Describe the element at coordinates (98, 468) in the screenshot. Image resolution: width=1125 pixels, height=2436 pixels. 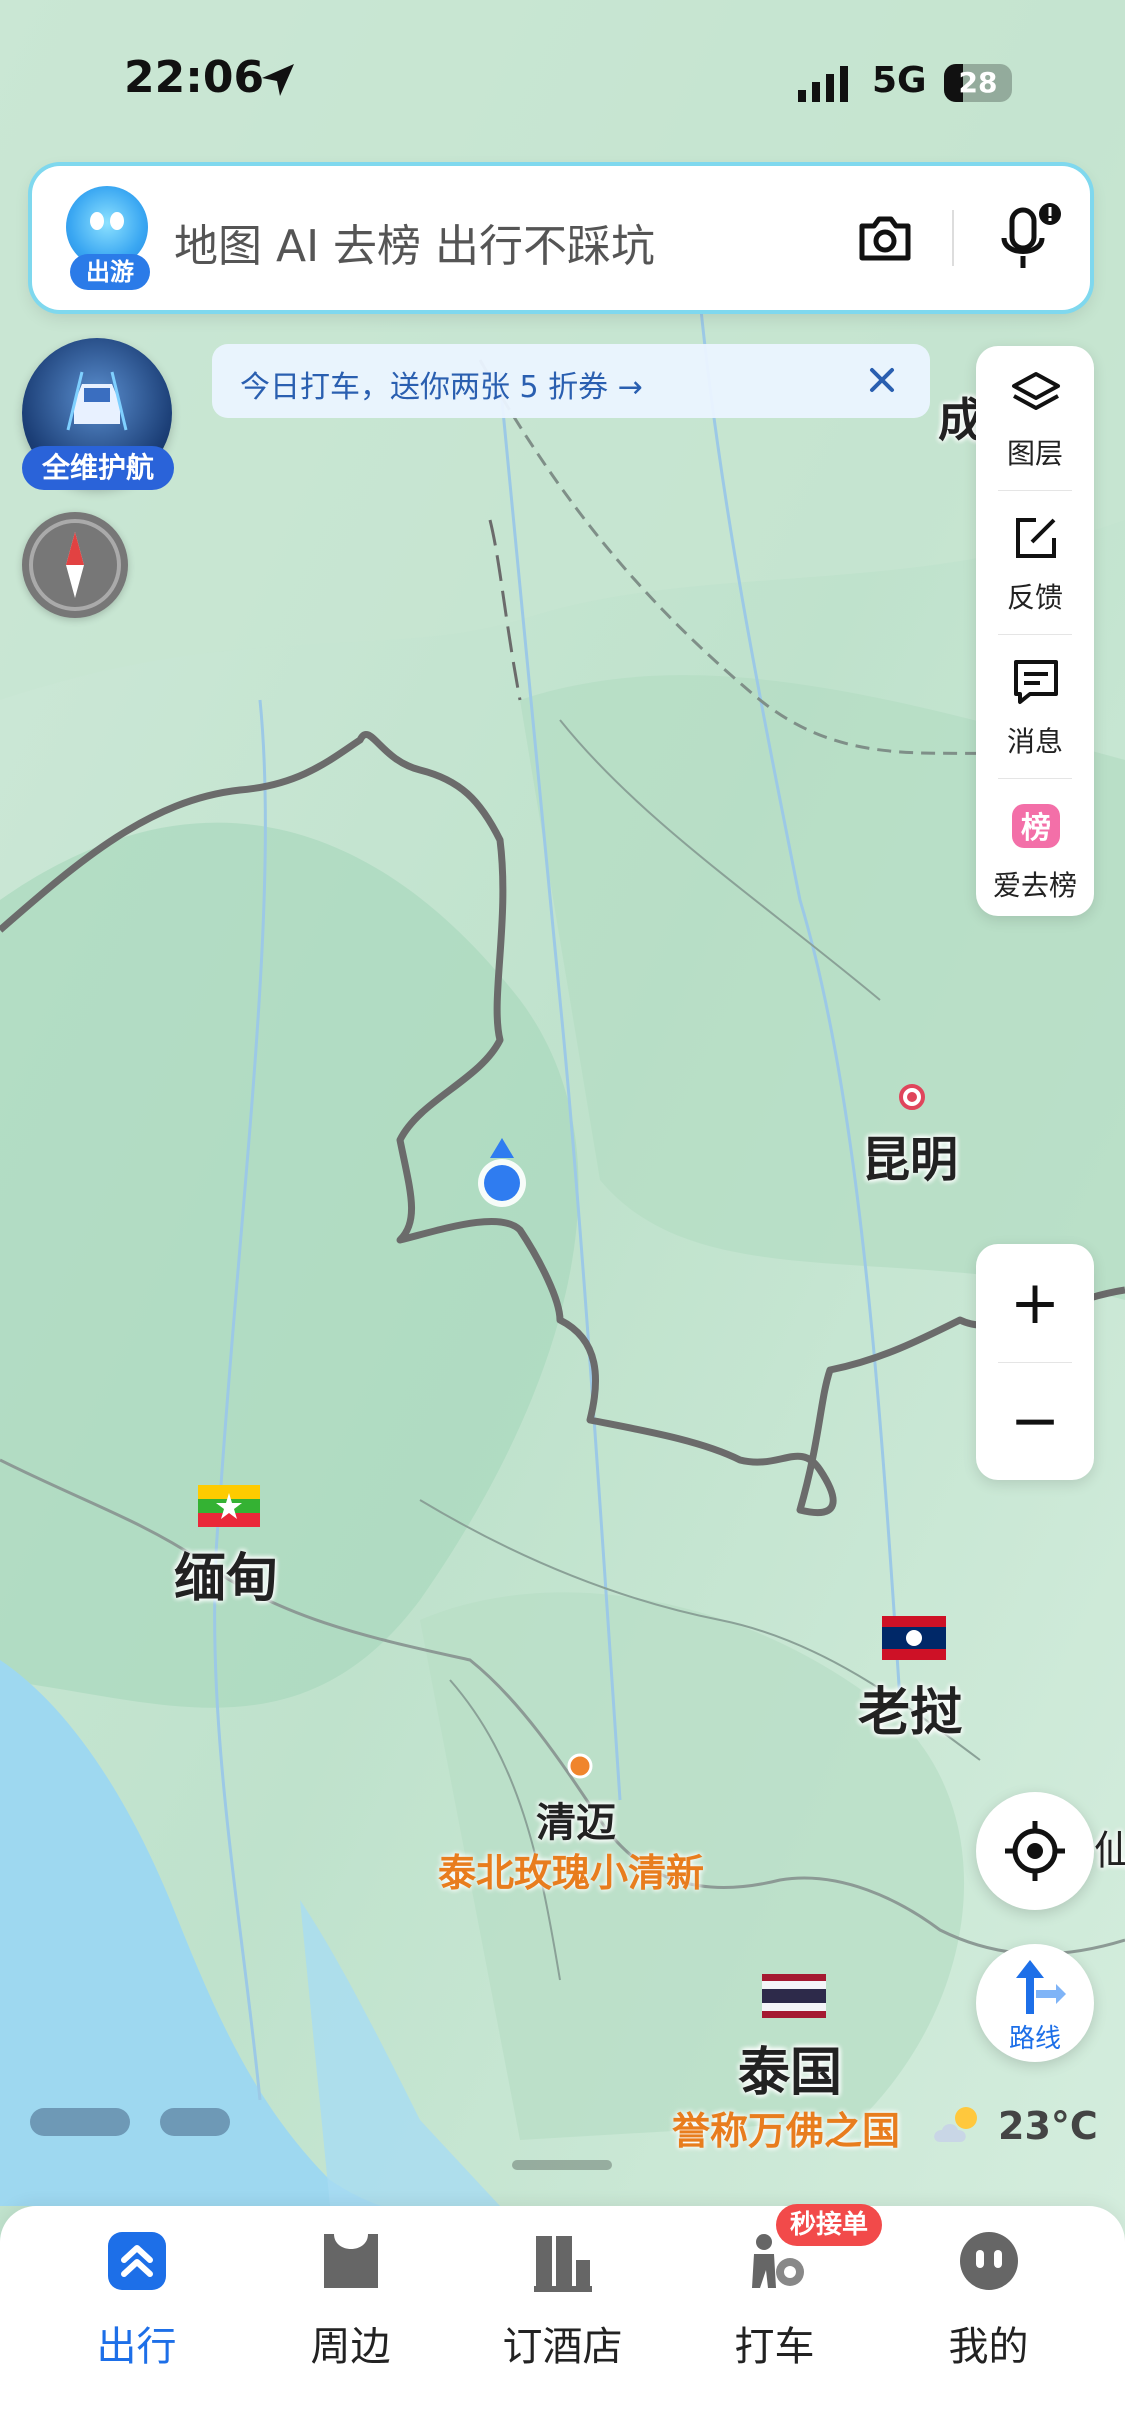
I see `car-protection-badge: 全维护航` at that location.